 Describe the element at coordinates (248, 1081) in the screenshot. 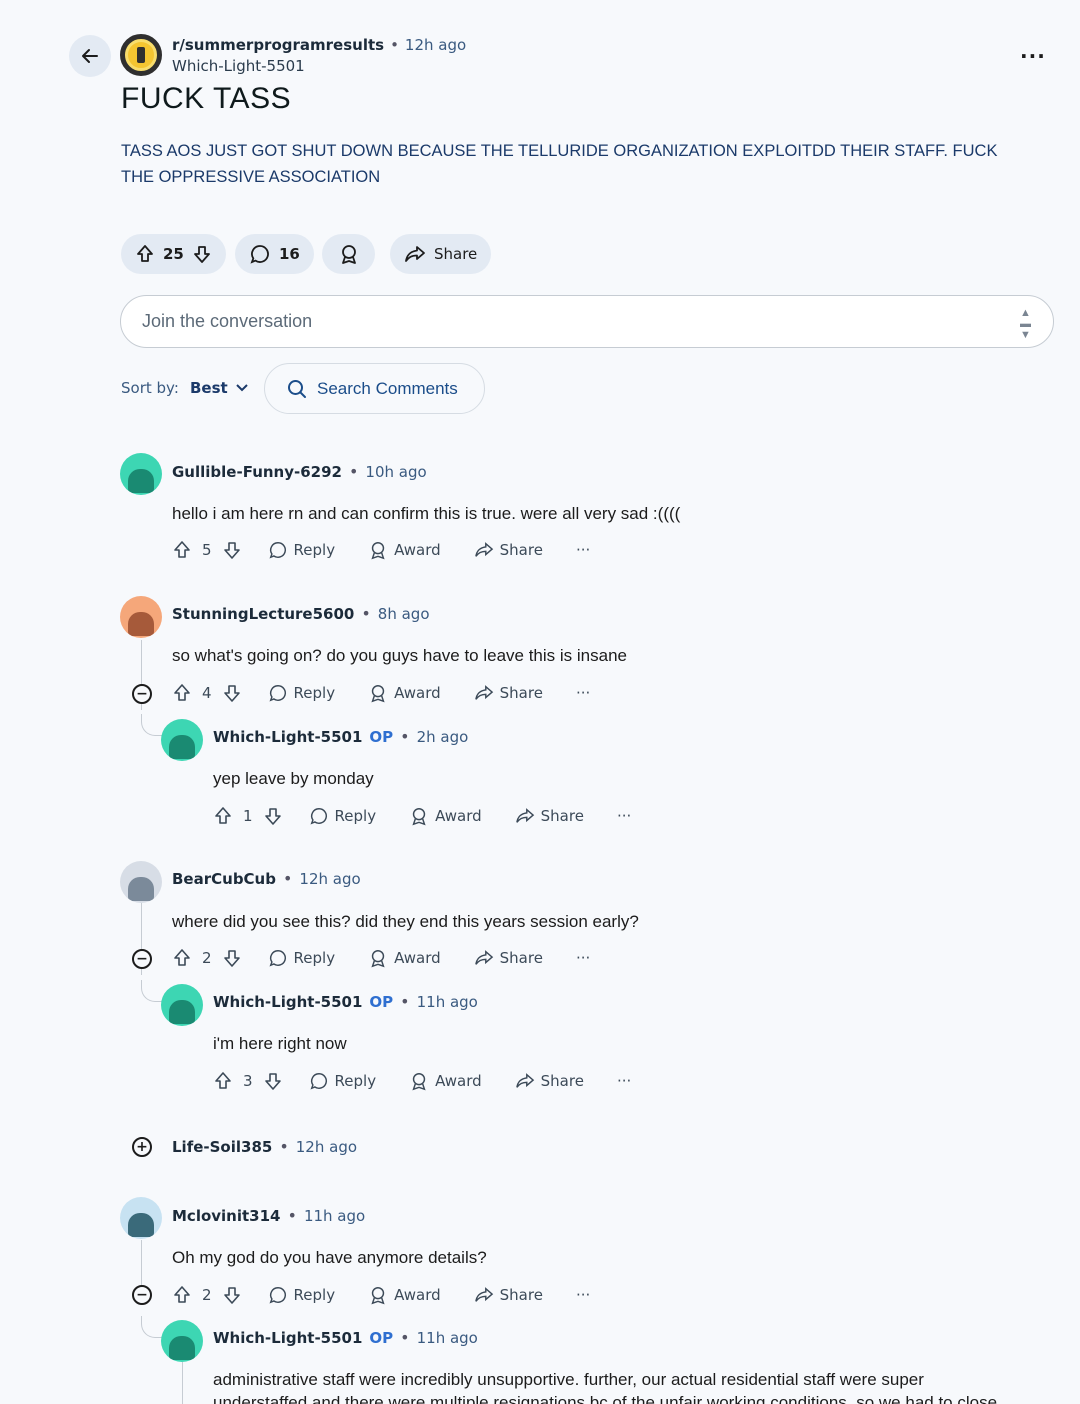

I see `vote-count: 3` at that location.